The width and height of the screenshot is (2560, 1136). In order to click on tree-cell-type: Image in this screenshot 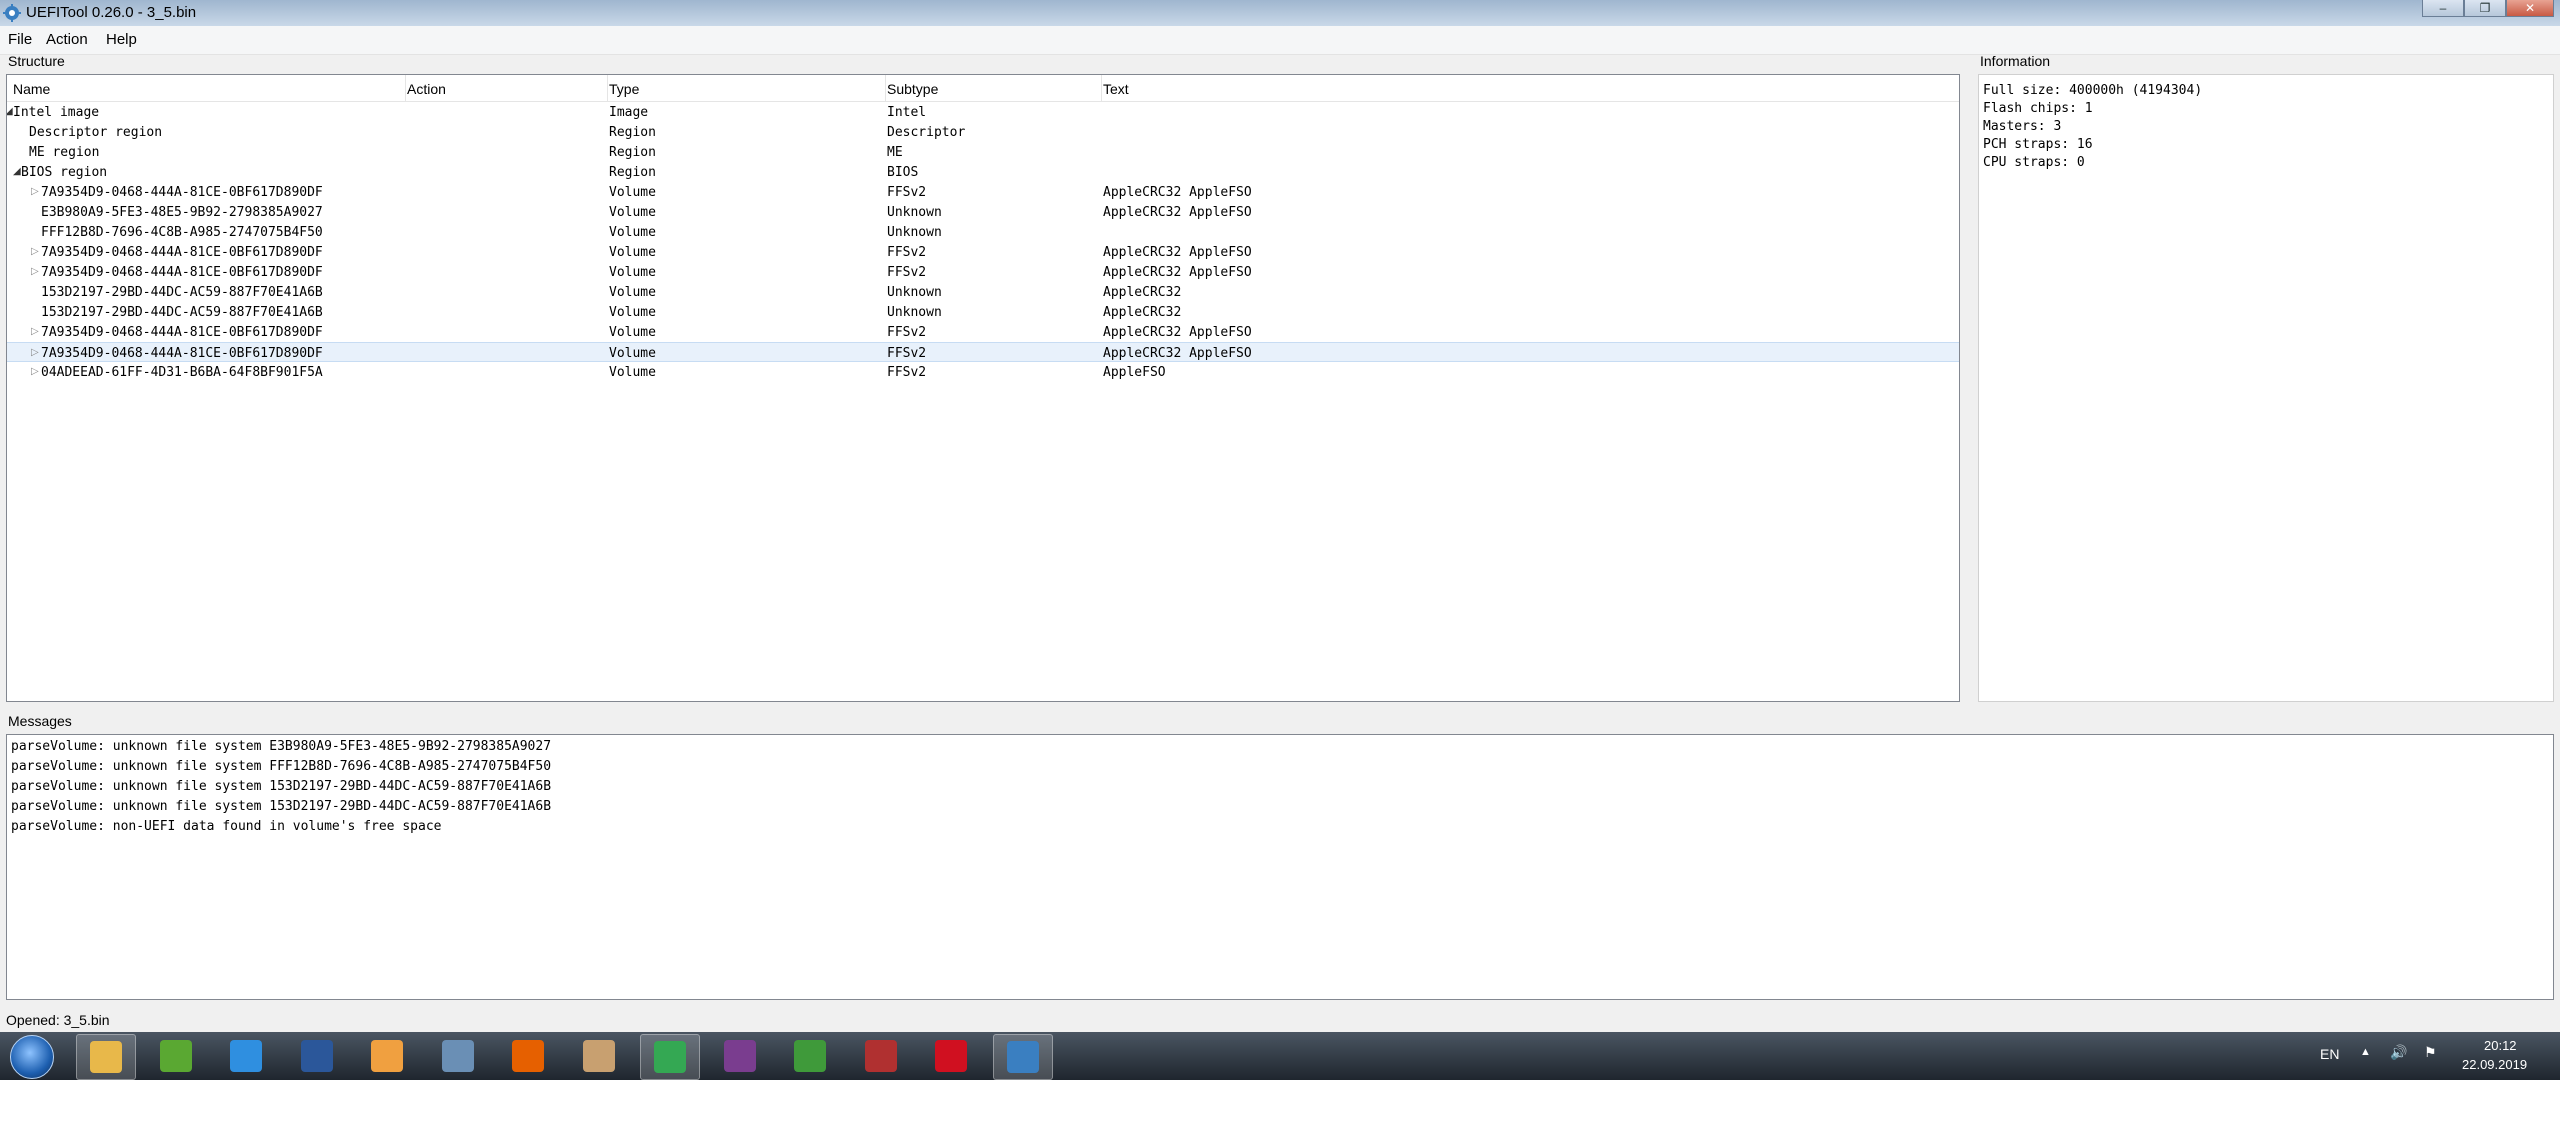, I will do `click(629, 112)`.